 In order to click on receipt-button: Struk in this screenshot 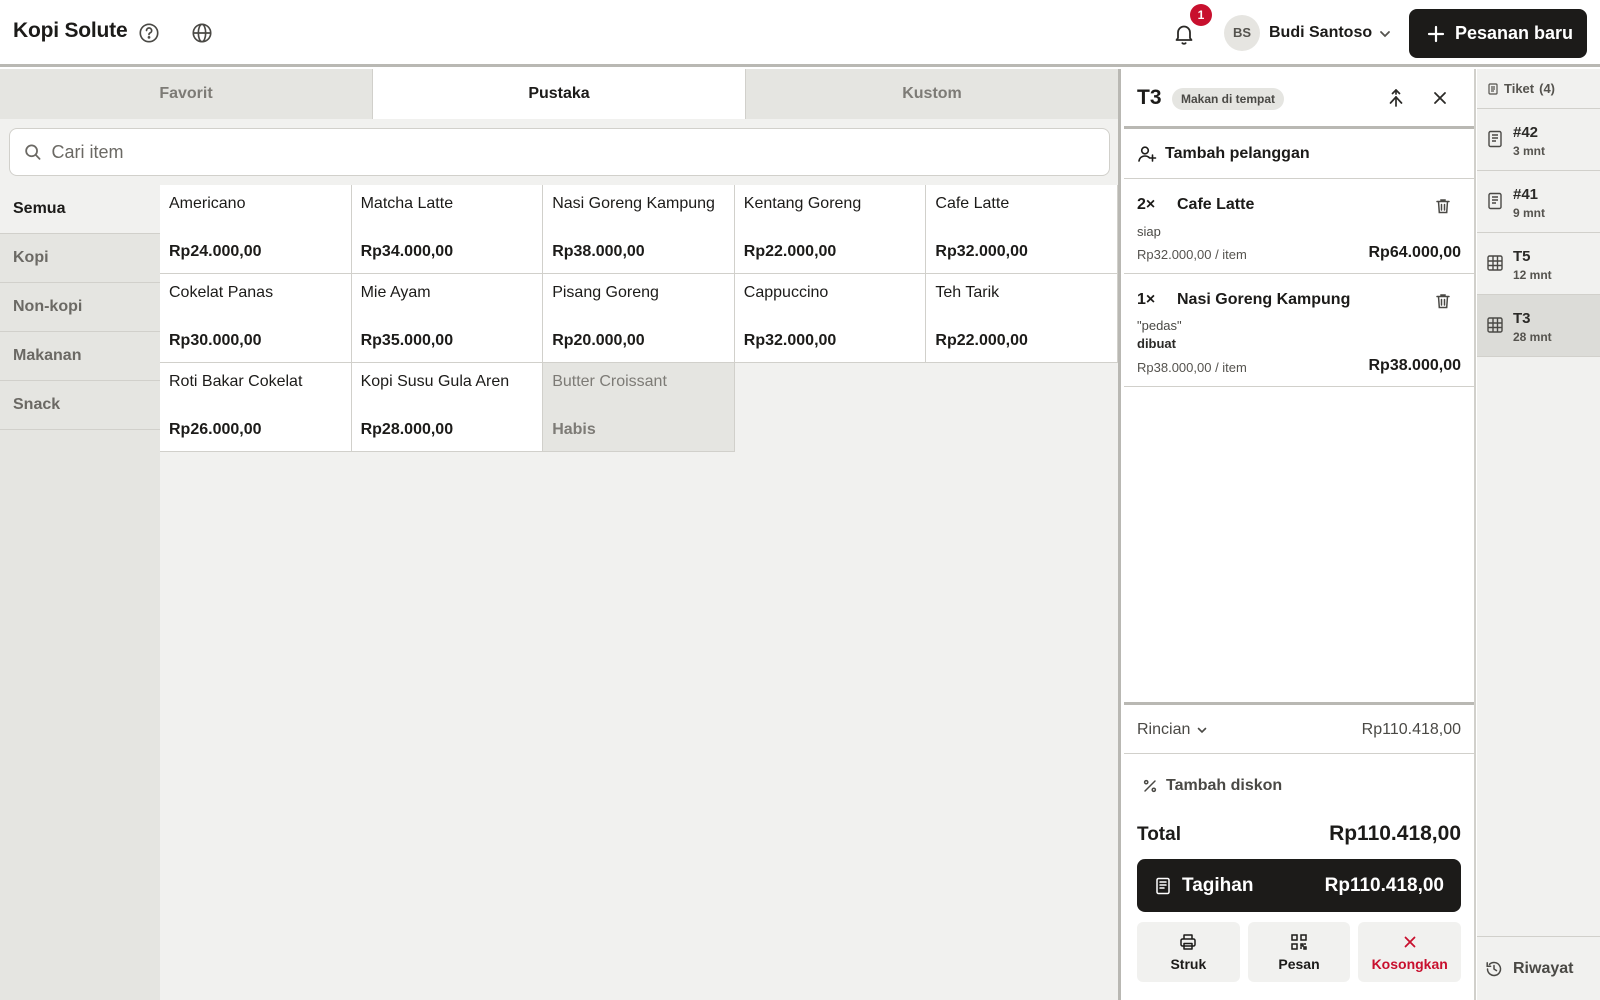, I will do `click(1188, 952)`.